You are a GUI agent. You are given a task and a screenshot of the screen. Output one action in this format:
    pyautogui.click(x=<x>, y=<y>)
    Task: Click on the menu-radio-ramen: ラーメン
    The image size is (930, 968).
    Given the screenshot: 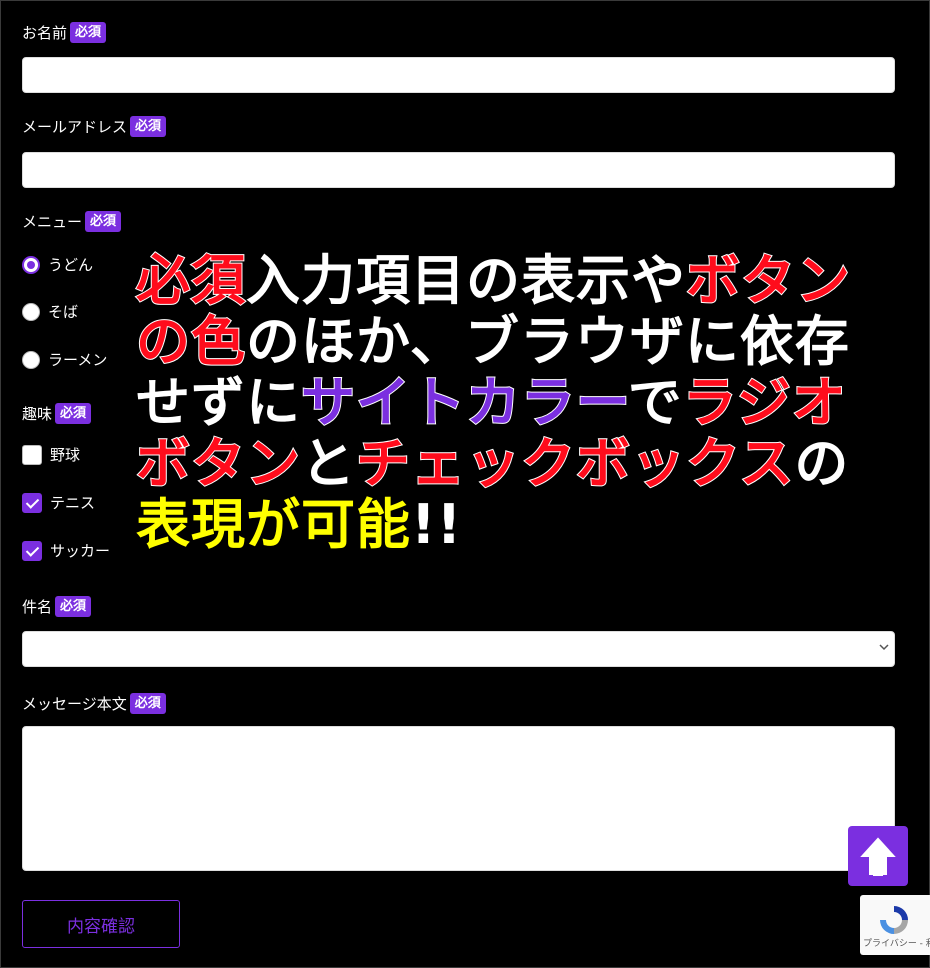 What is the action you would take?
    pyautogui.click(x=64, y=359)
    